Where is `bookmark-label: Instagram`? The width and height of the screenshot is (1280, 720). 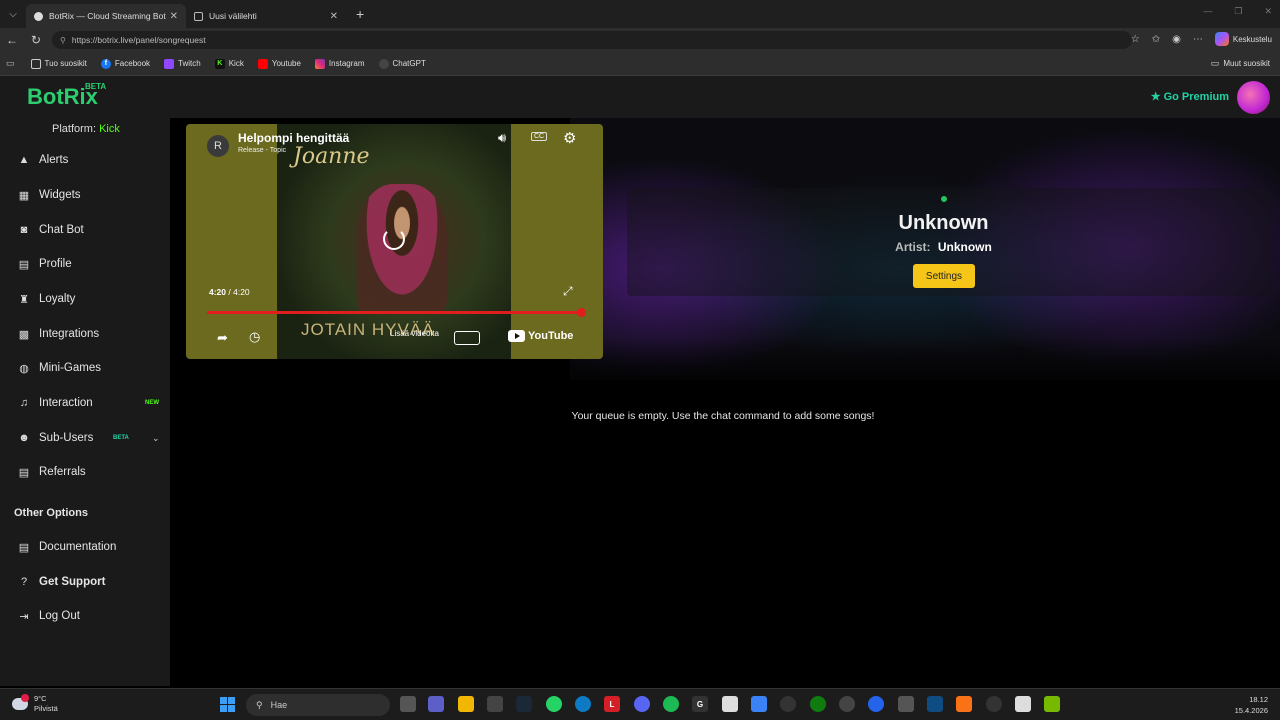
bookmark-label: Instagram is located at coordinates (346, 63).